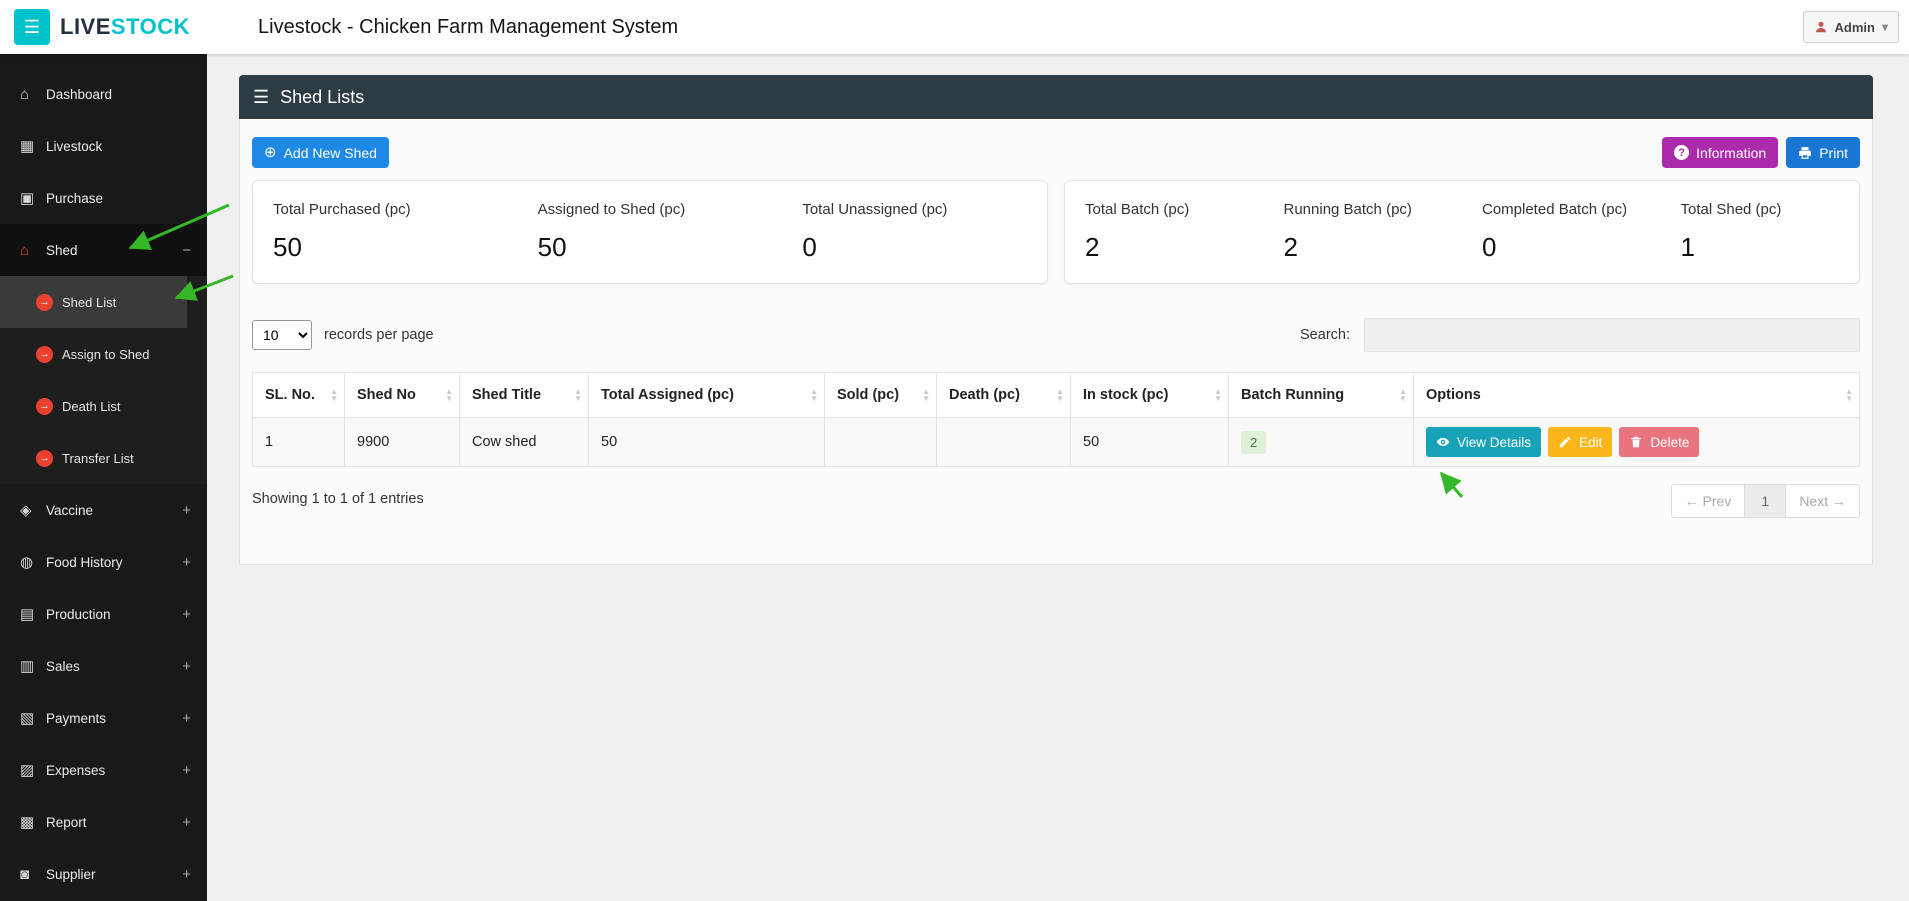 Image resolution: width=1909 pixels, height=901 pixels. I want to click on sidebar-item-expenses: ▨ Expenses +, so click(103, 770).